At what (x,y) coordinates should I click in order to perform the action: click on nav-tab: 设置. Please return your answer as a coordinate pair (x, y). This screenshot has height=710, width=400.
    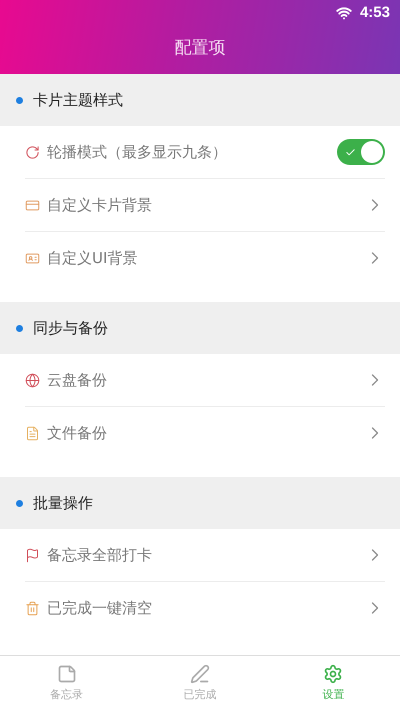
    Looking at the image, I should click on (333, 683).